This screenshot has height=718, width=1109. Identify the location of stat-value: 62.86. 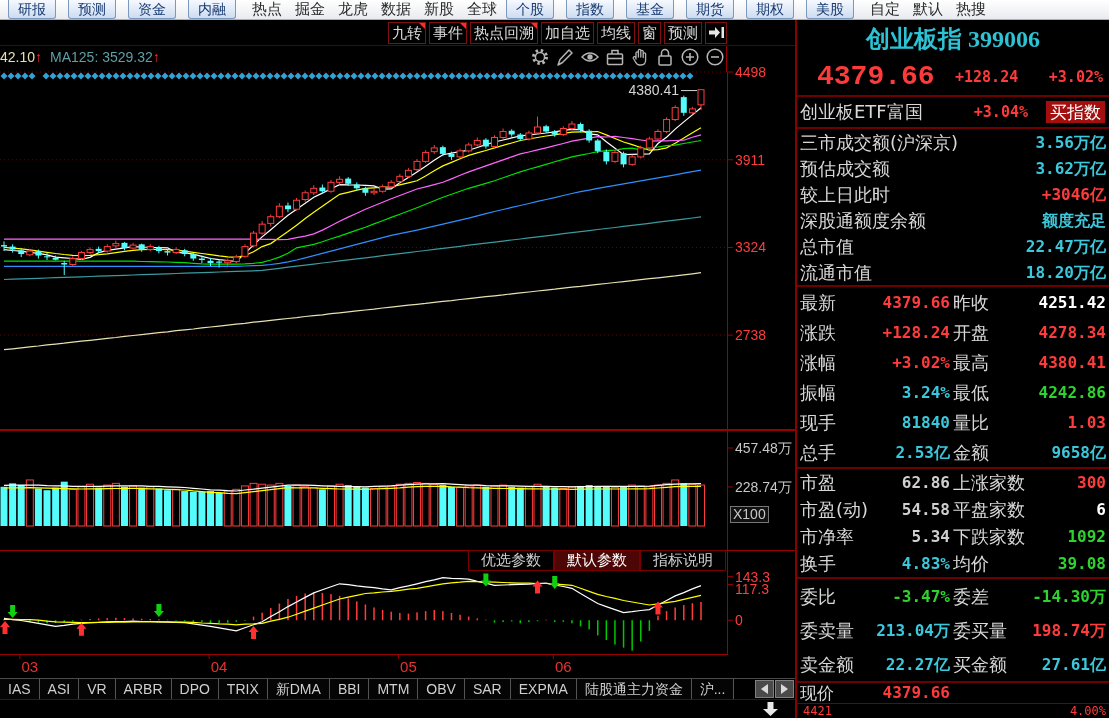
(925, 482).